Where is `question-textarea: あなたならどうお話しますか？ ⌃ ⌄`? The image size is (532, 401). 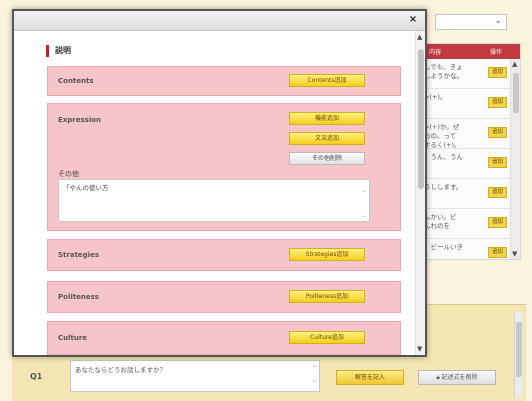
question-textarea: あなたならどうお話しますか？ ⌃ ⌄ is located at coordinates (195, 376).